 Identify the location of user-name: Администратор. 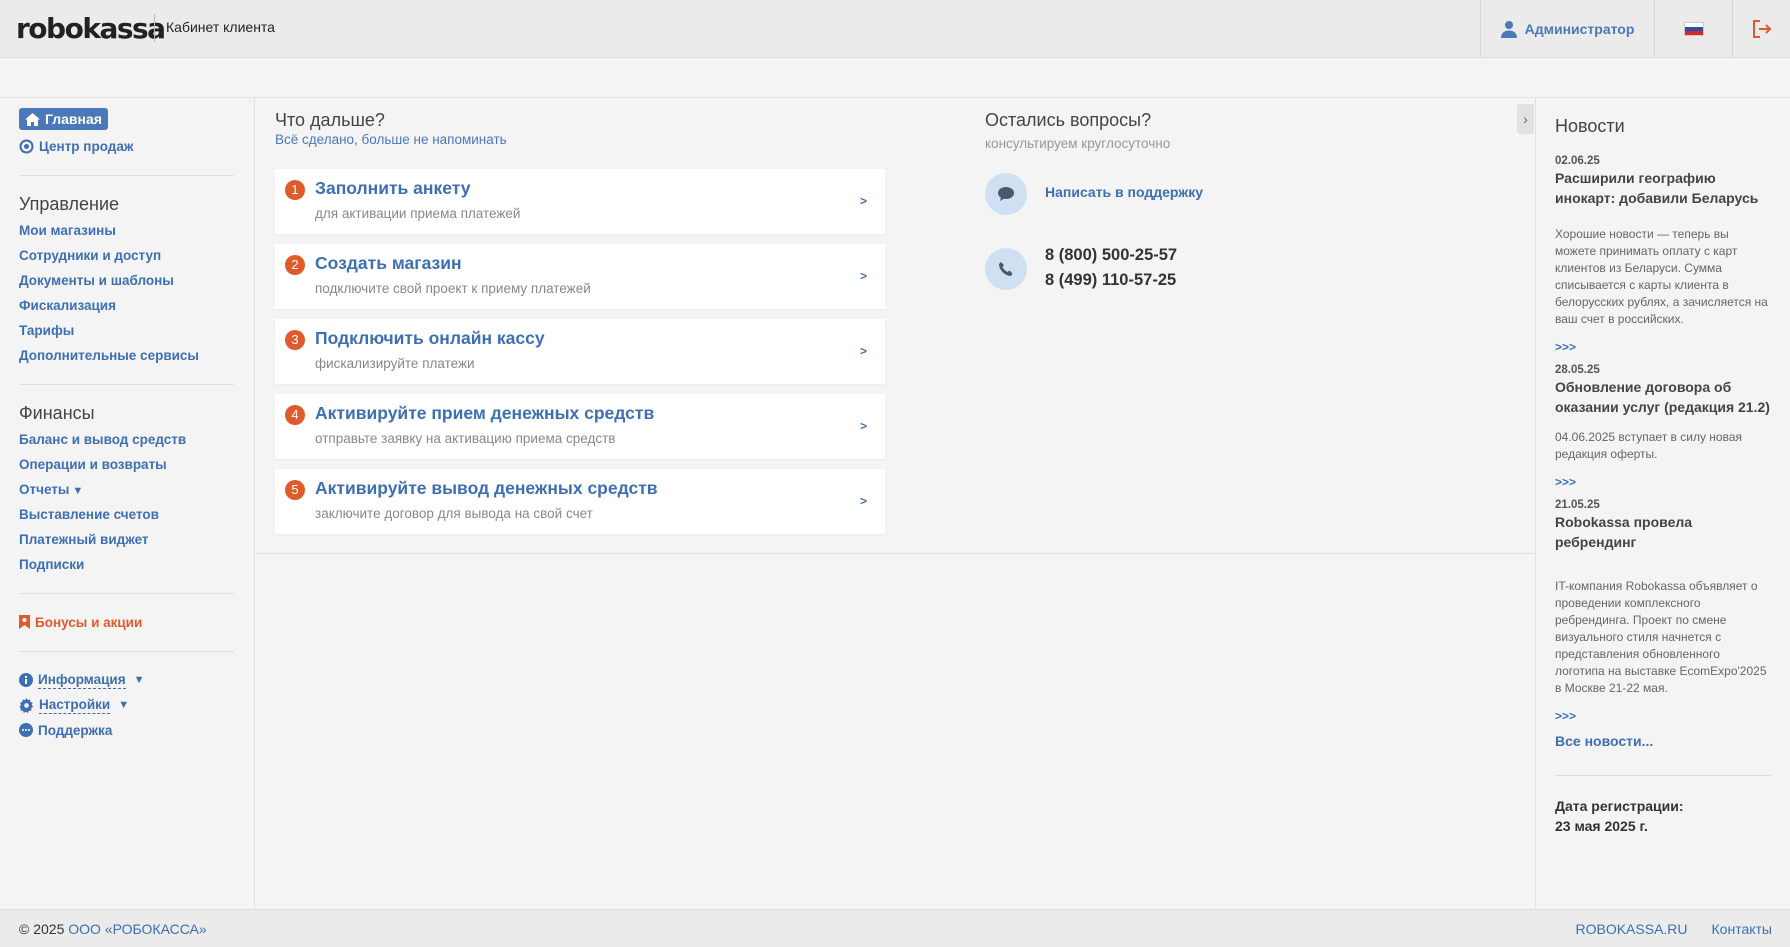
(1579, 29).